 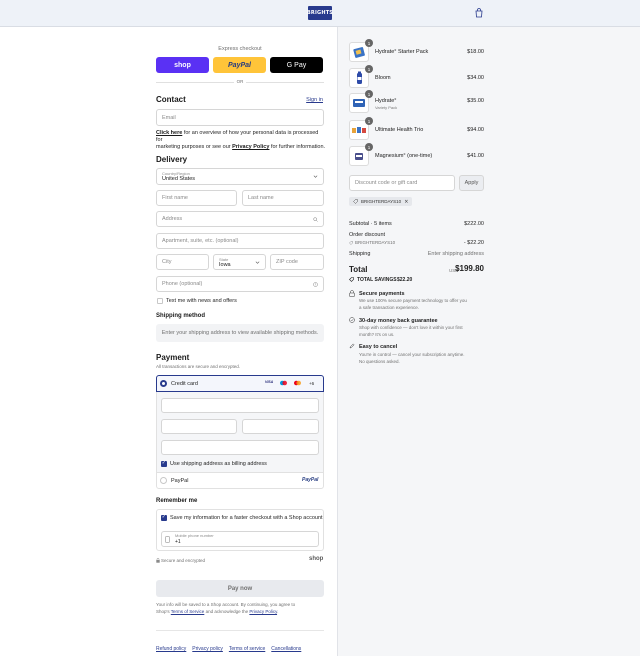 I want to click on expiry-field, so click(x=199, y=426).